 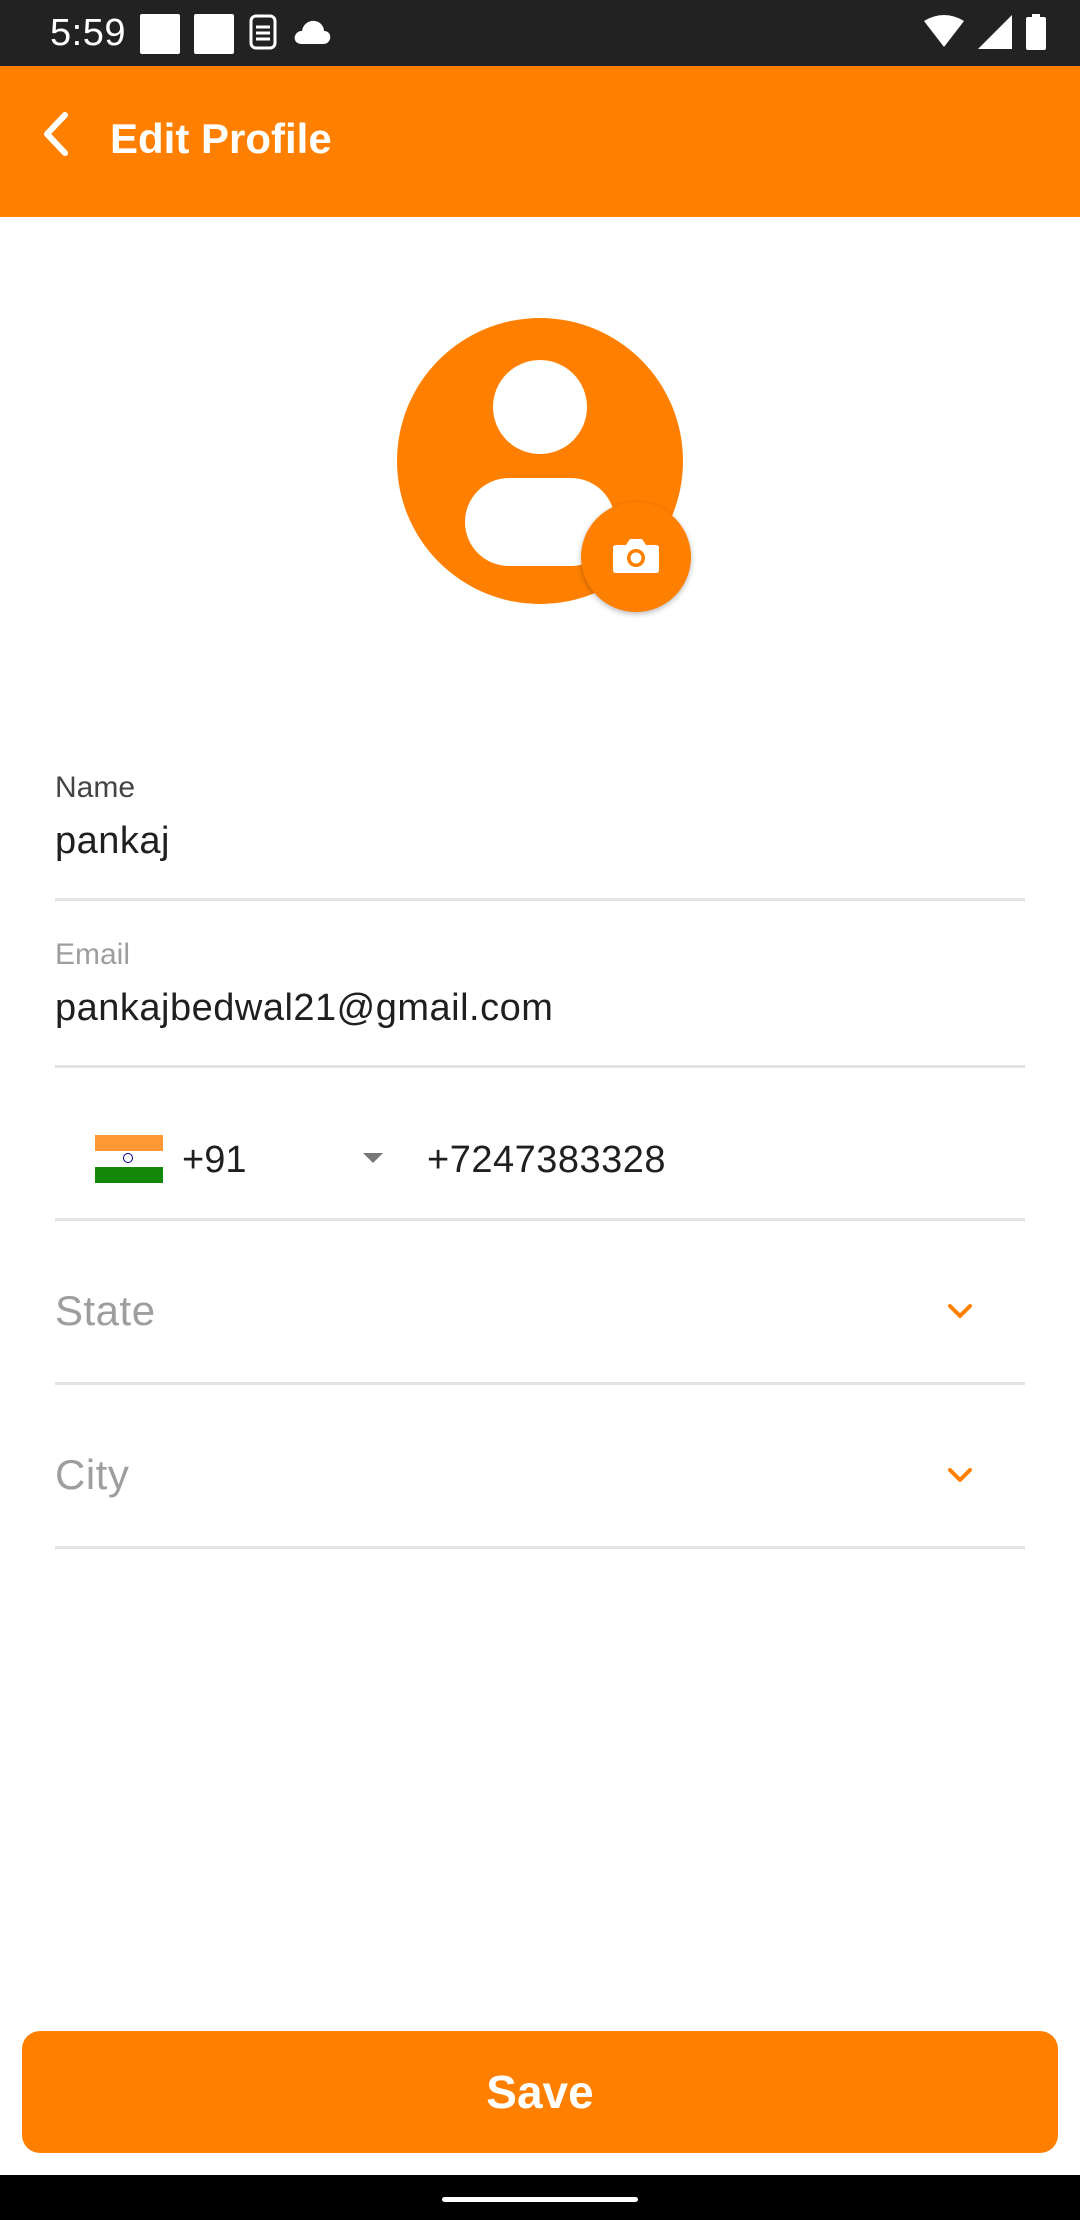 What do you see at coordinates (105, 1310) in the screenshot?
I see `state-placeholder: State` at bounding box center [105, 1310].